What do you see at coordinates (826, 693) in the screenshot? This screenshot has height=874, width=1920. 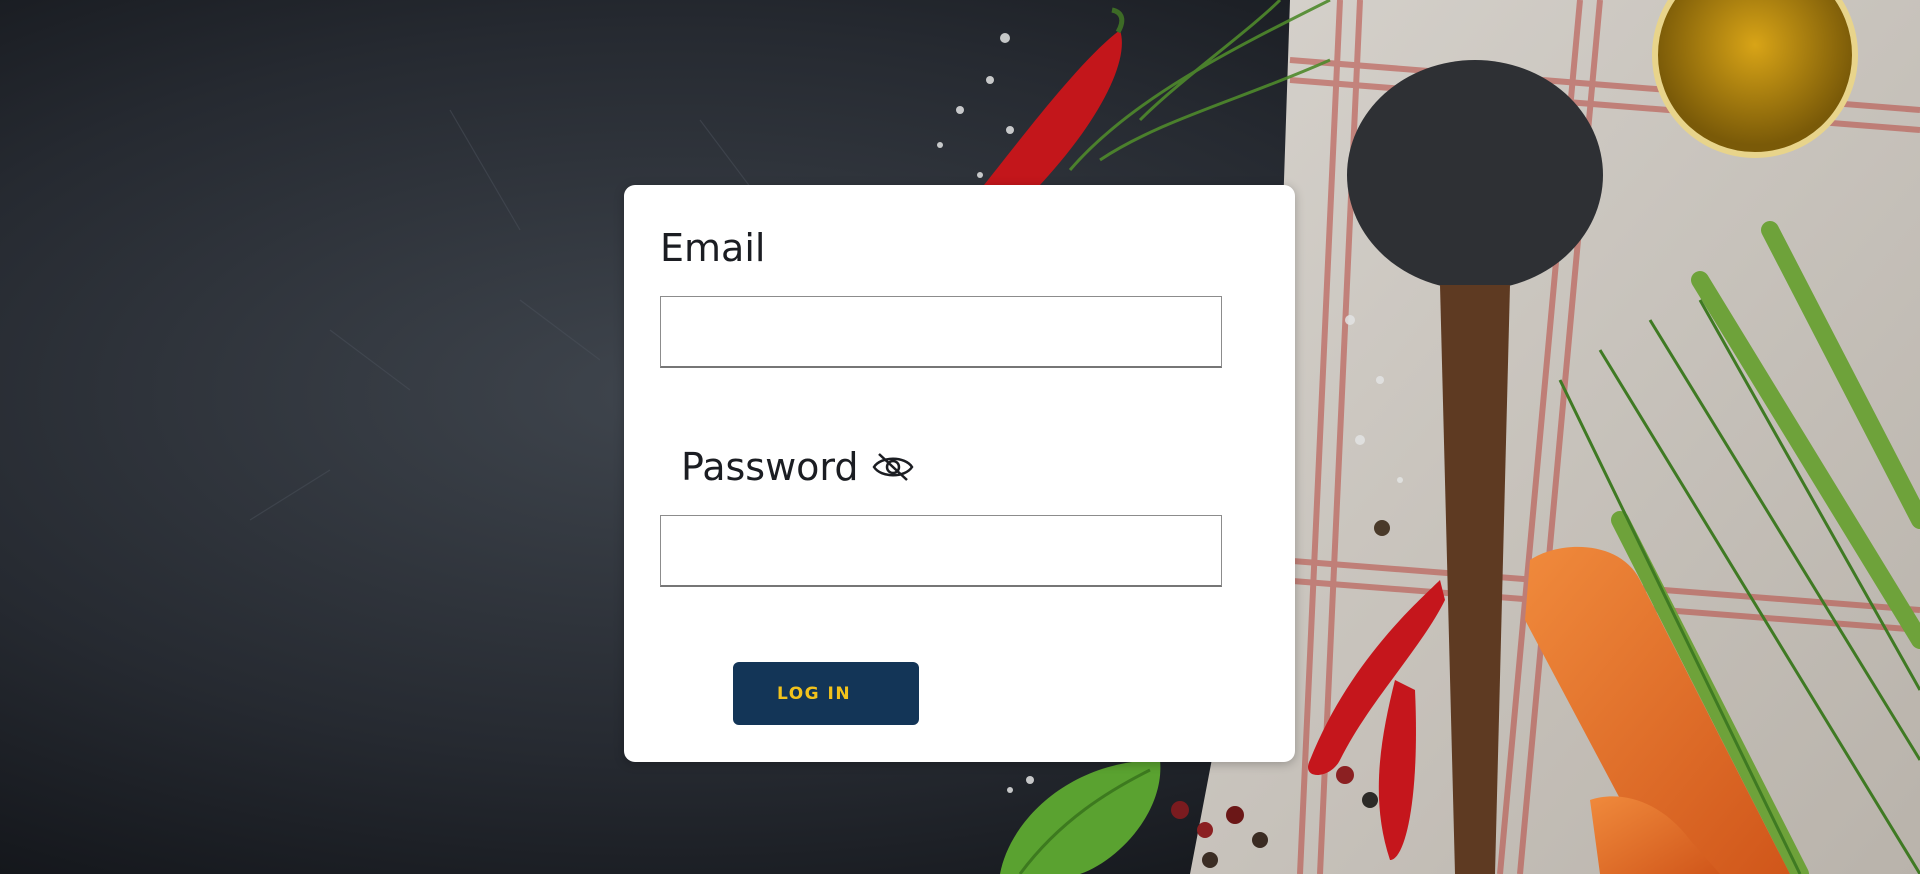 I see `login-button: LOG IN` at bounding box center [826, 693].